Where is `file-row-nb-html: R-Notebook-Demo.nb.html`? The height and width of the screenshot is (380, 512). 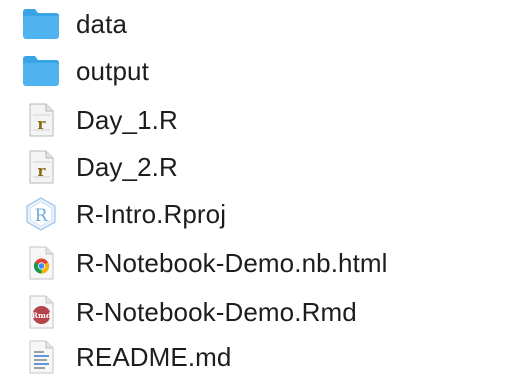 file-row-nb-html: R-Notebook-Demo.nb.html is located at coordinates (256, 262).